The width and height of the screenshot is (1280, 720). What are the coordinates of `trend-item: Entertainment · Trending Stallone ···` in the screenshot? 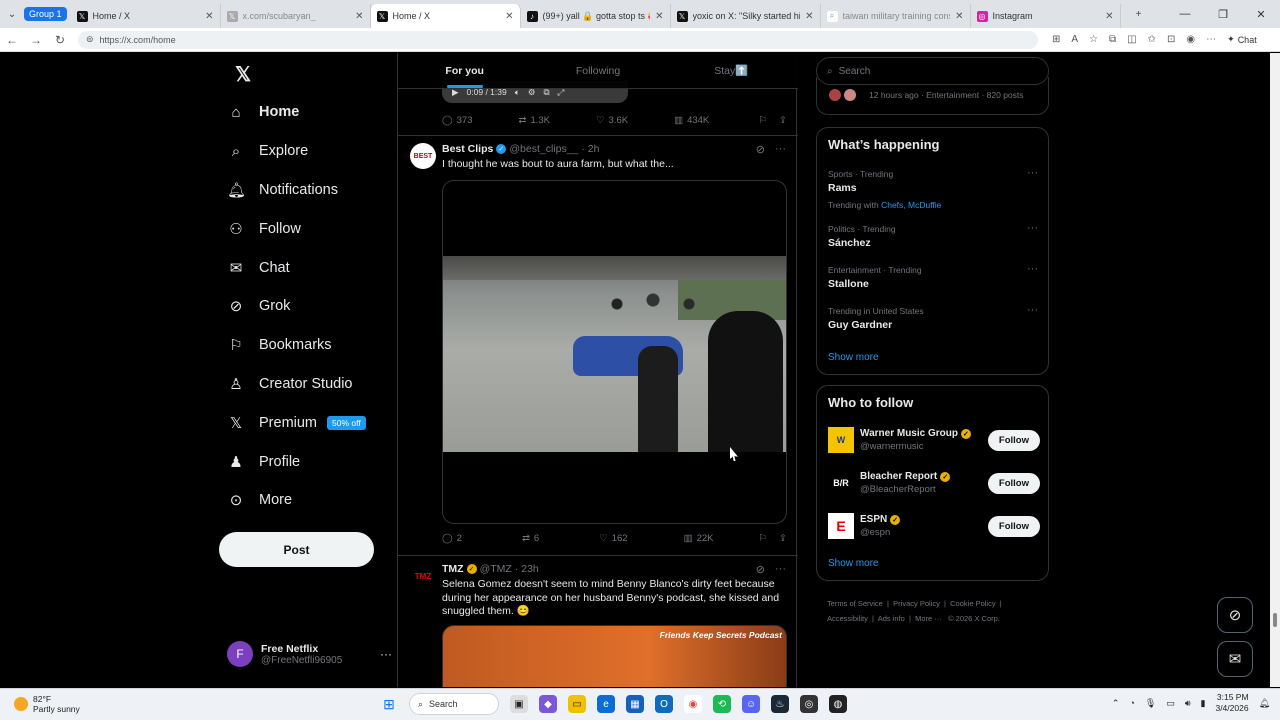 It's located at (933, 276).